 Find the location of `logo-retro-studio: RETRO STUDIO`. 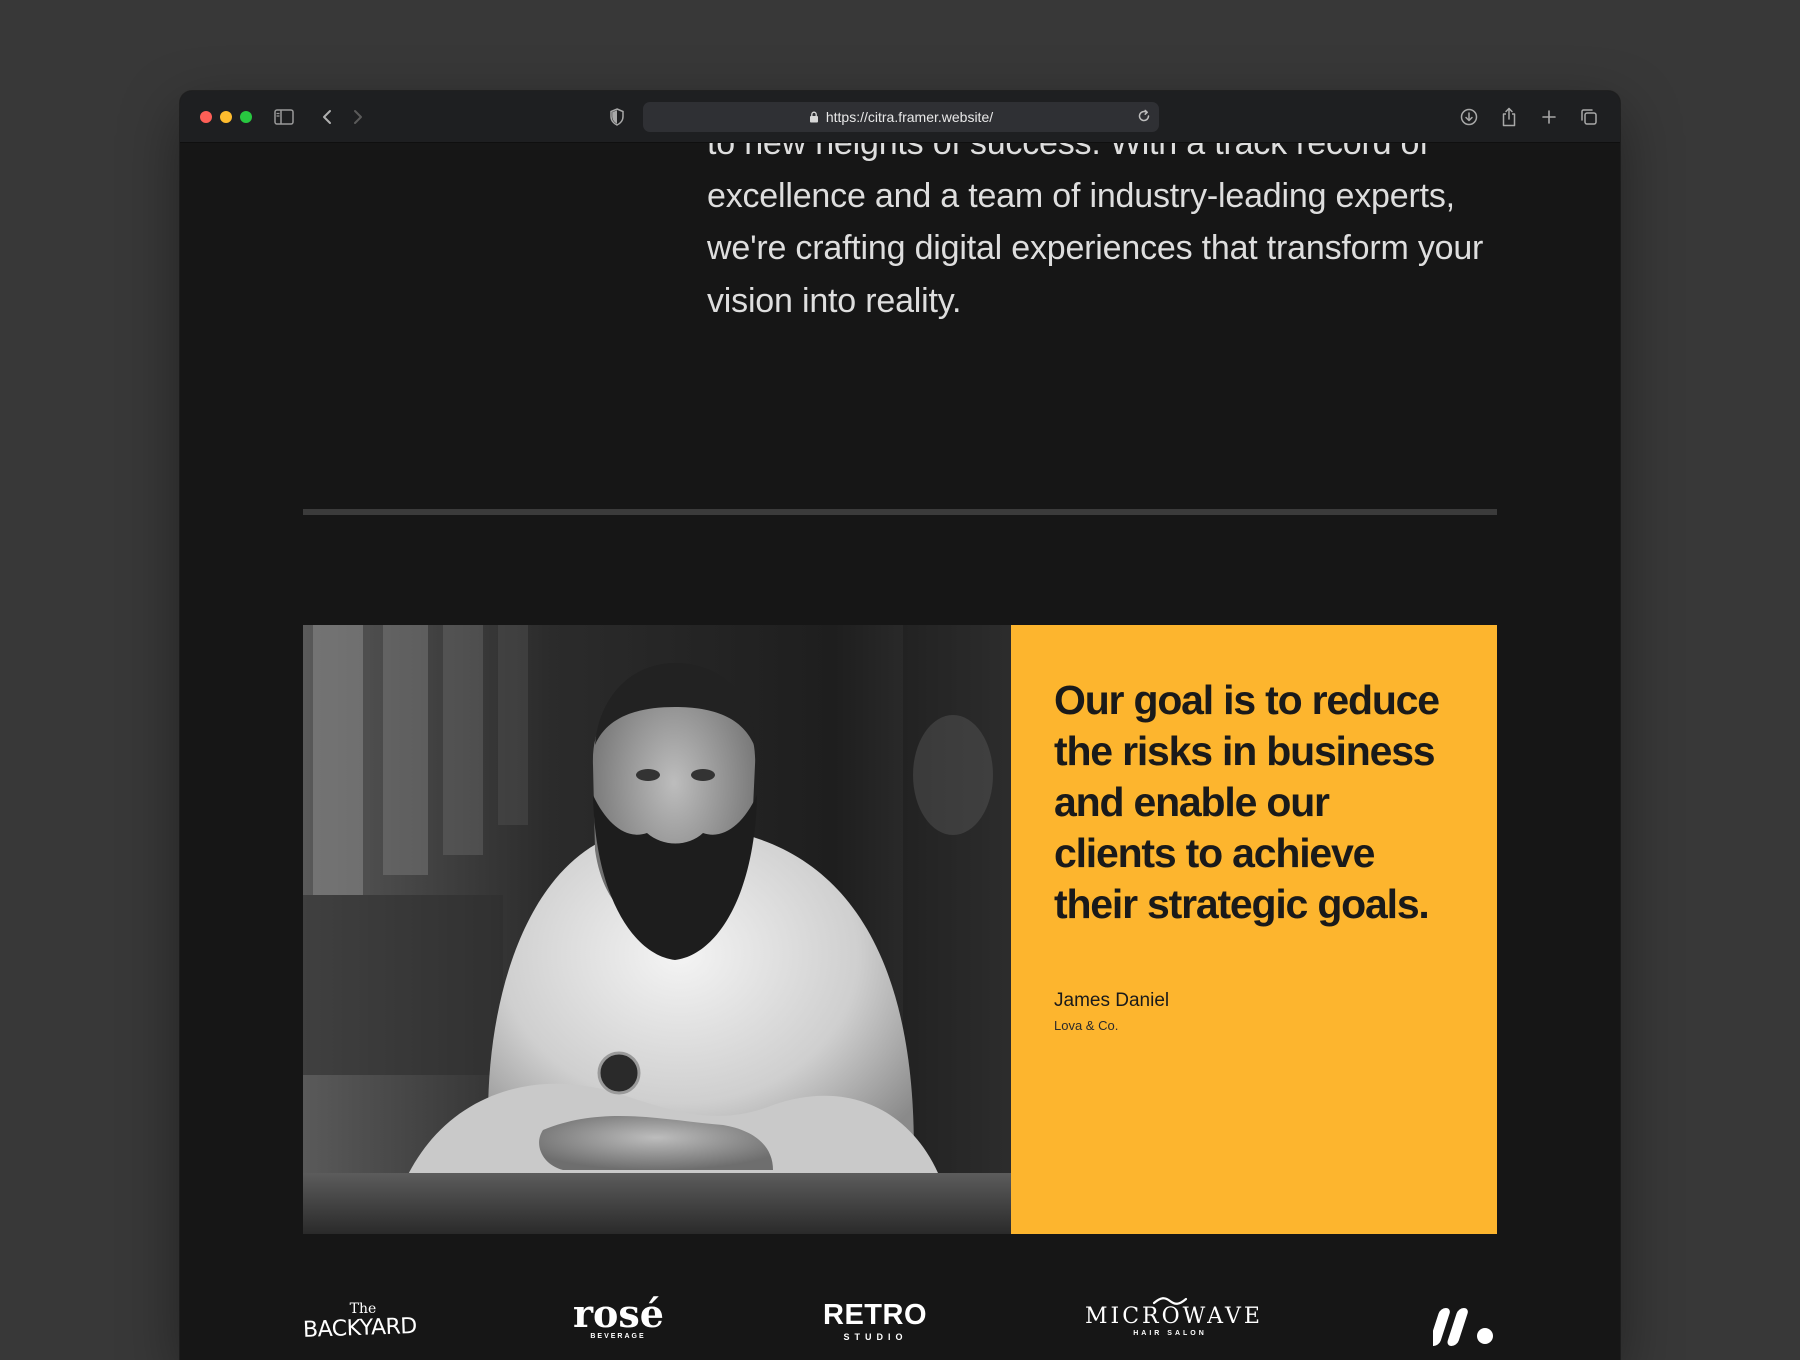

logo-retro-studio: RETRO STUDIO is located at coordinates (875, 1320).